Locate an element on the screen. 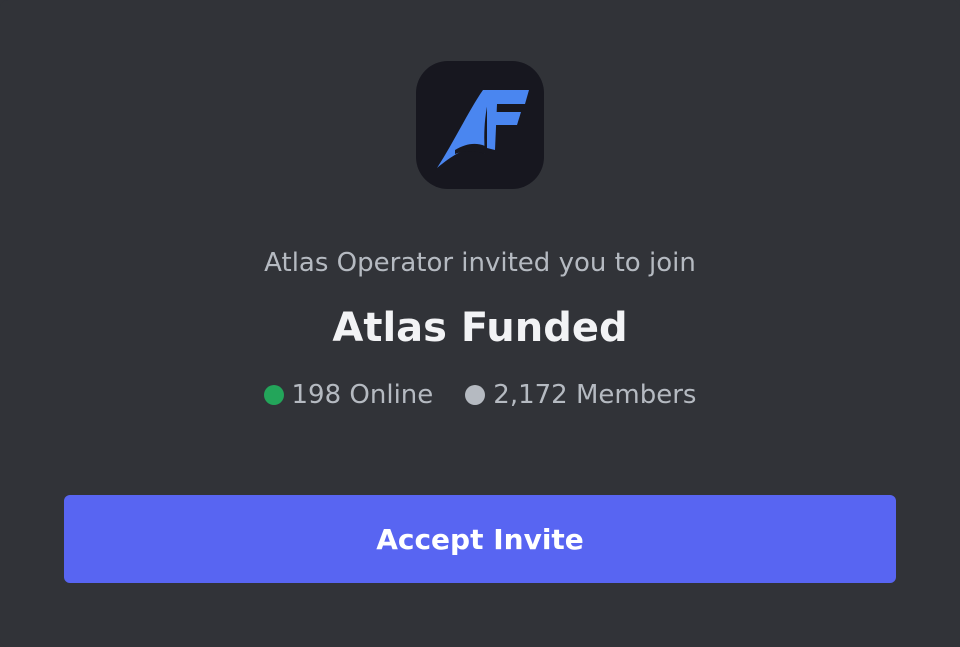  atlas-funded-logo-icon is located at coordinates (483, 129).